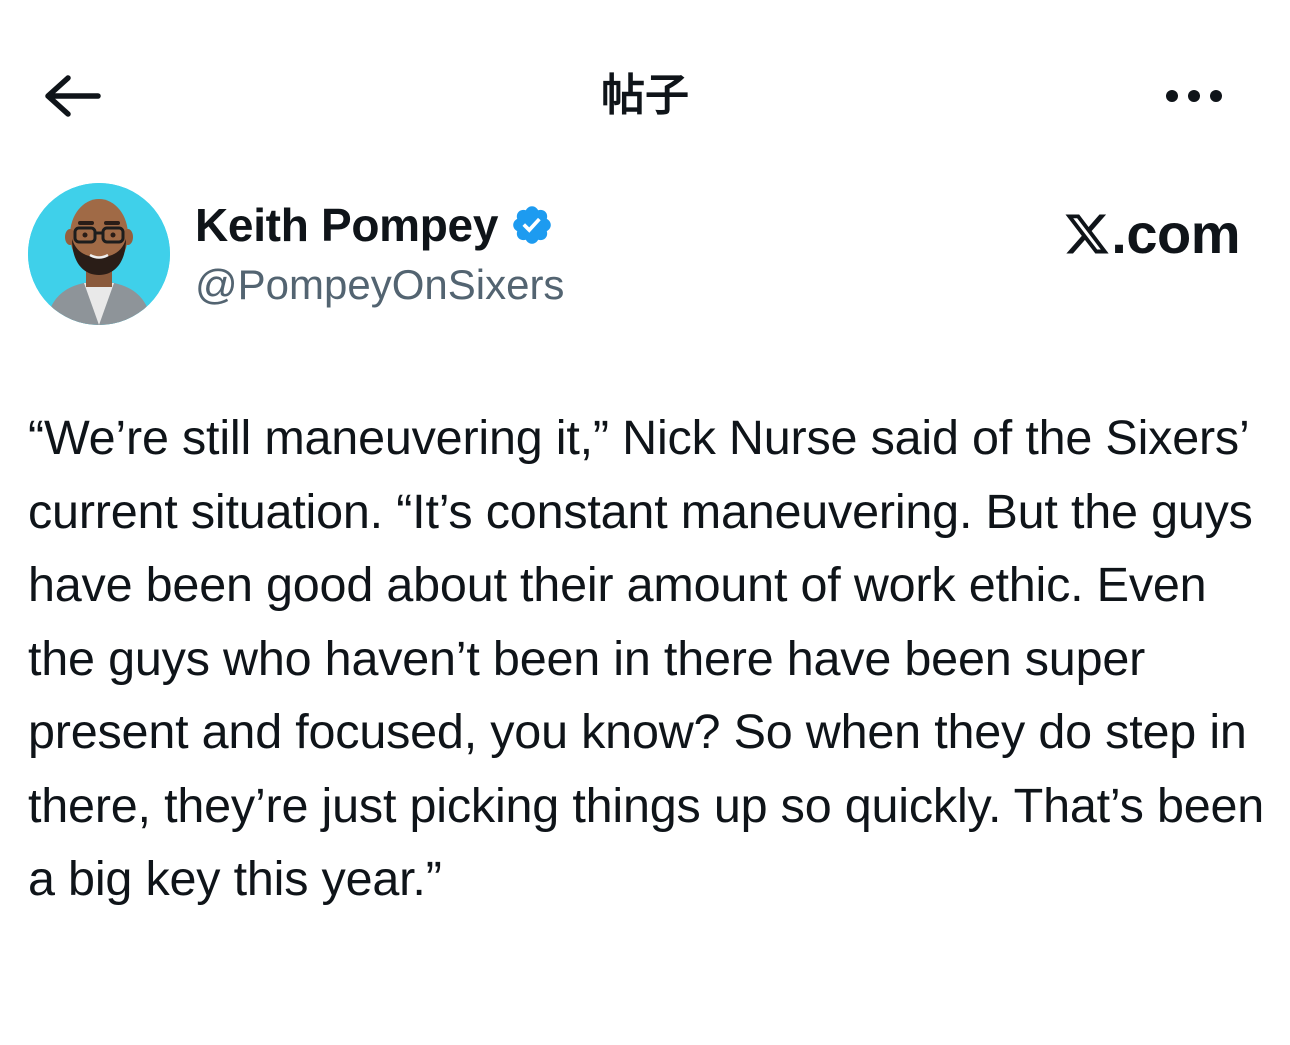 This screenshot has width=1290, height=1045. I want to click on page-title: 帖子, so click(645, 95).